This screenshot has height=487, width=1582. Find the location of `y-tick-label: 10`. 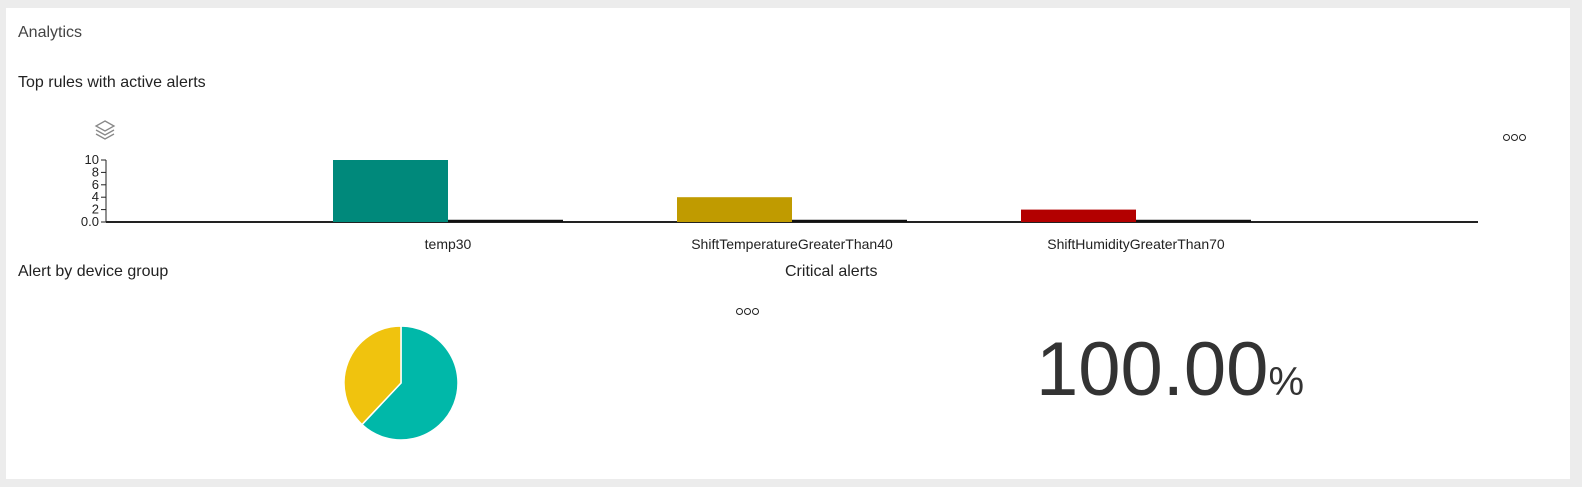

y-tick-label: 10 is located at coordinates (92, 159).